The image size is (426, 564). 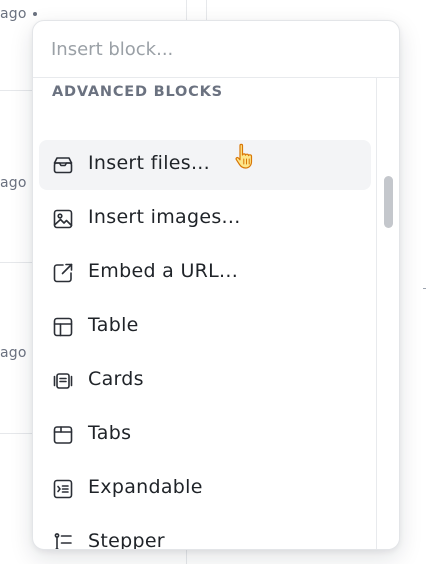 I want to click on cards-icon, so click(x=63, y=381).